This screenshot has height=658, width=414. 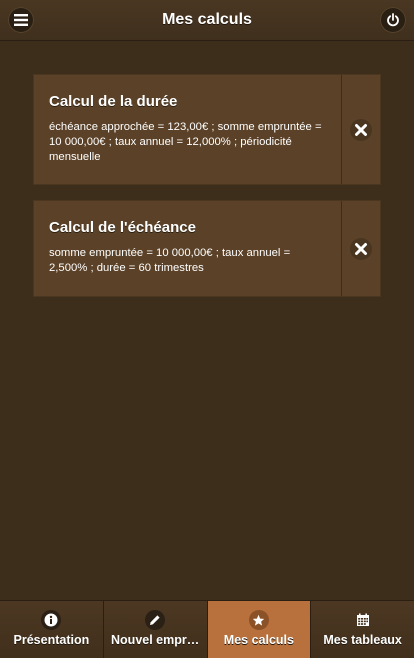 What do you see at coordinates (113, 101) in the screenshot?
I see `calculation-title: Calcul de la durée` at bounding box center [113, 101].